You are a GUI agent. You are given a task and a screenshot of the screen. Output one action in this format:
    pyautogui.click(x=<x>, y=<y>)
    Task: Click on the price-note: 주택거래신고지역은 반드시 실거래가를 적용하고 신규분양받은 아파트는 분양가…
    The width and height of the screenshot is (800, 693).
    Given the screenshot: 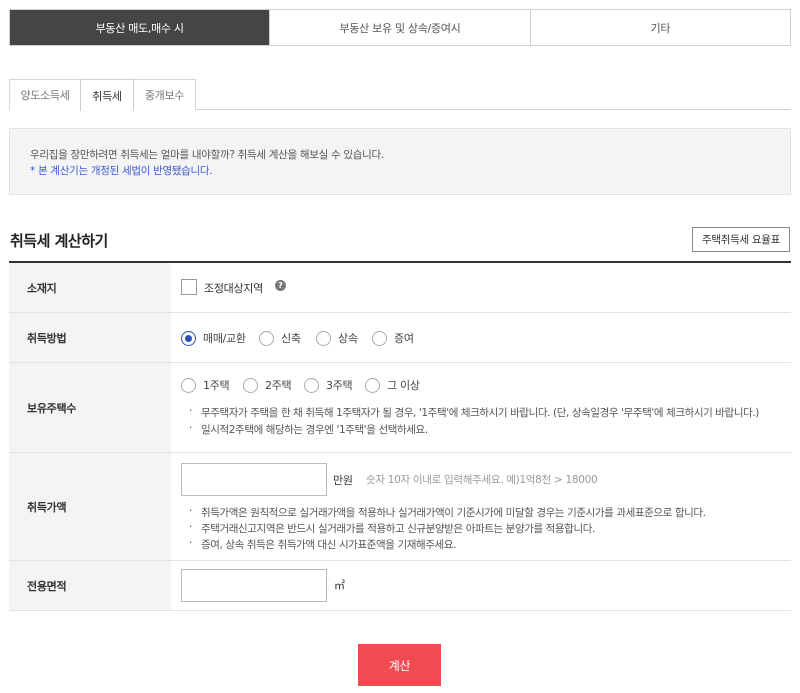 What is the action you would take?
    pyautogui.click(x=392, y=528)
    